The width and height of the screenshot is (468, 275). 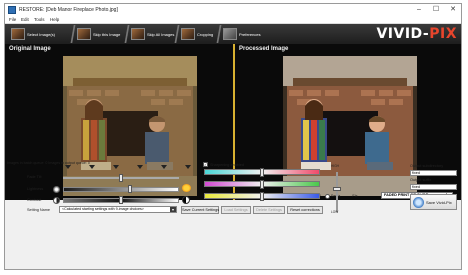 What do you see at coordinates (264, 49) in the screenshot?
I see `processed-image-label: Processed Image` at bounding box center [264, 49].